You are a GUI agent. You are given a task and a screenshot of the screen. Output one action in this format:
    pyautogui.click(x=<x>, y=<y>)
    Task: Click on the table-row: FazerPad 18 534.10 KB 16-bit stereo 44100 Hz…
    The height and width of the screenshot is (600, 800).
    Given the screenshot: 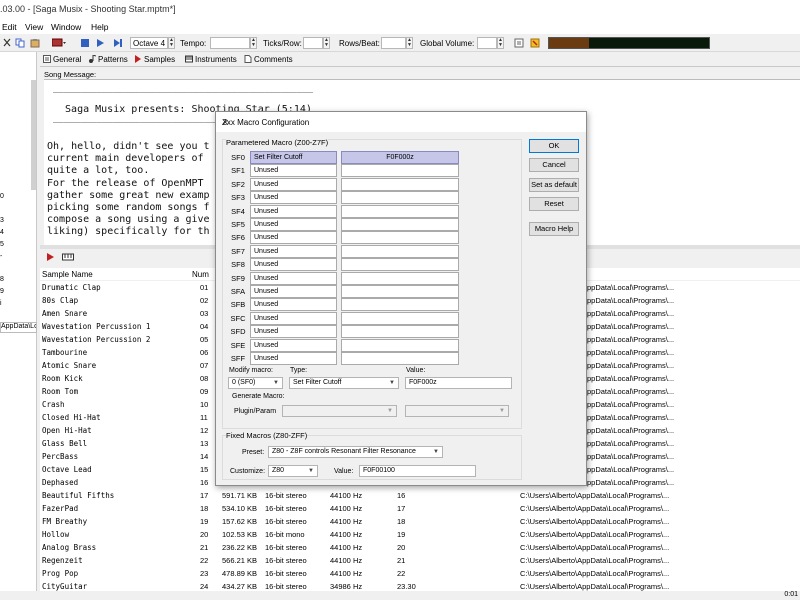 What is the action you would take?
    pyautogui.click(x=420, y=508)
    